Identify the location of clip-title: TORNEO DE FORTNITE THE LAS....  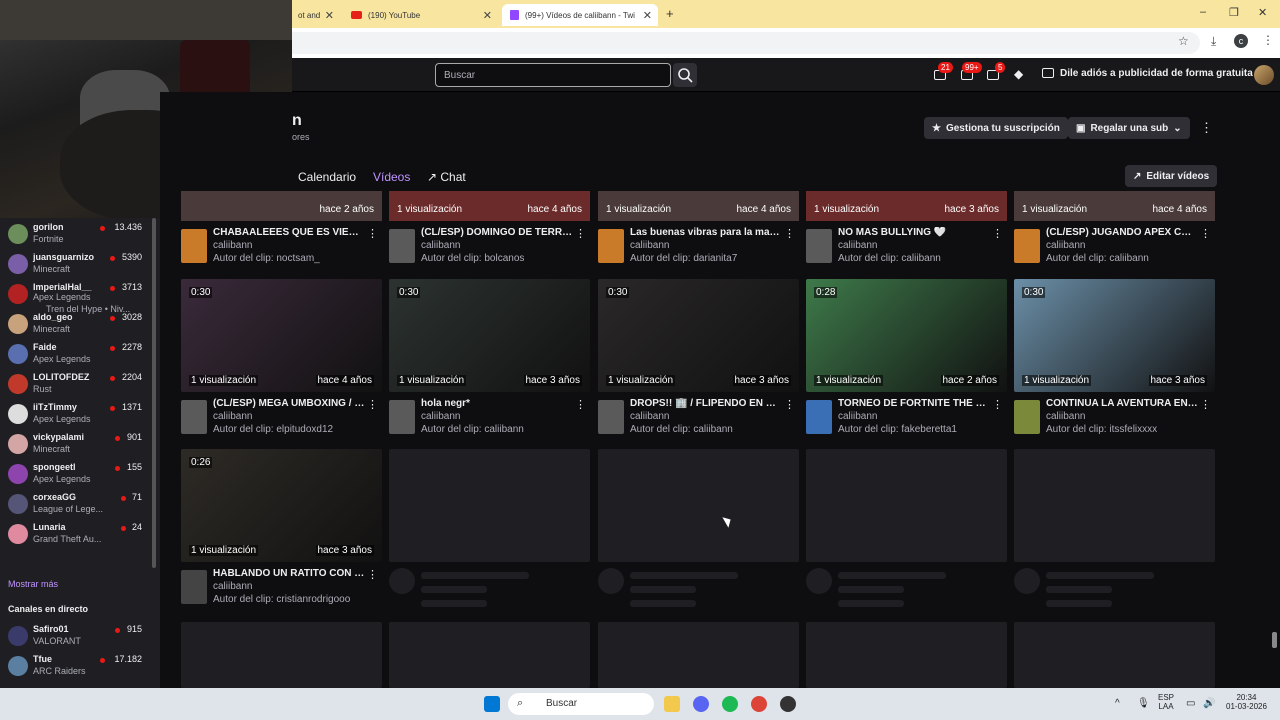
(914, 403).